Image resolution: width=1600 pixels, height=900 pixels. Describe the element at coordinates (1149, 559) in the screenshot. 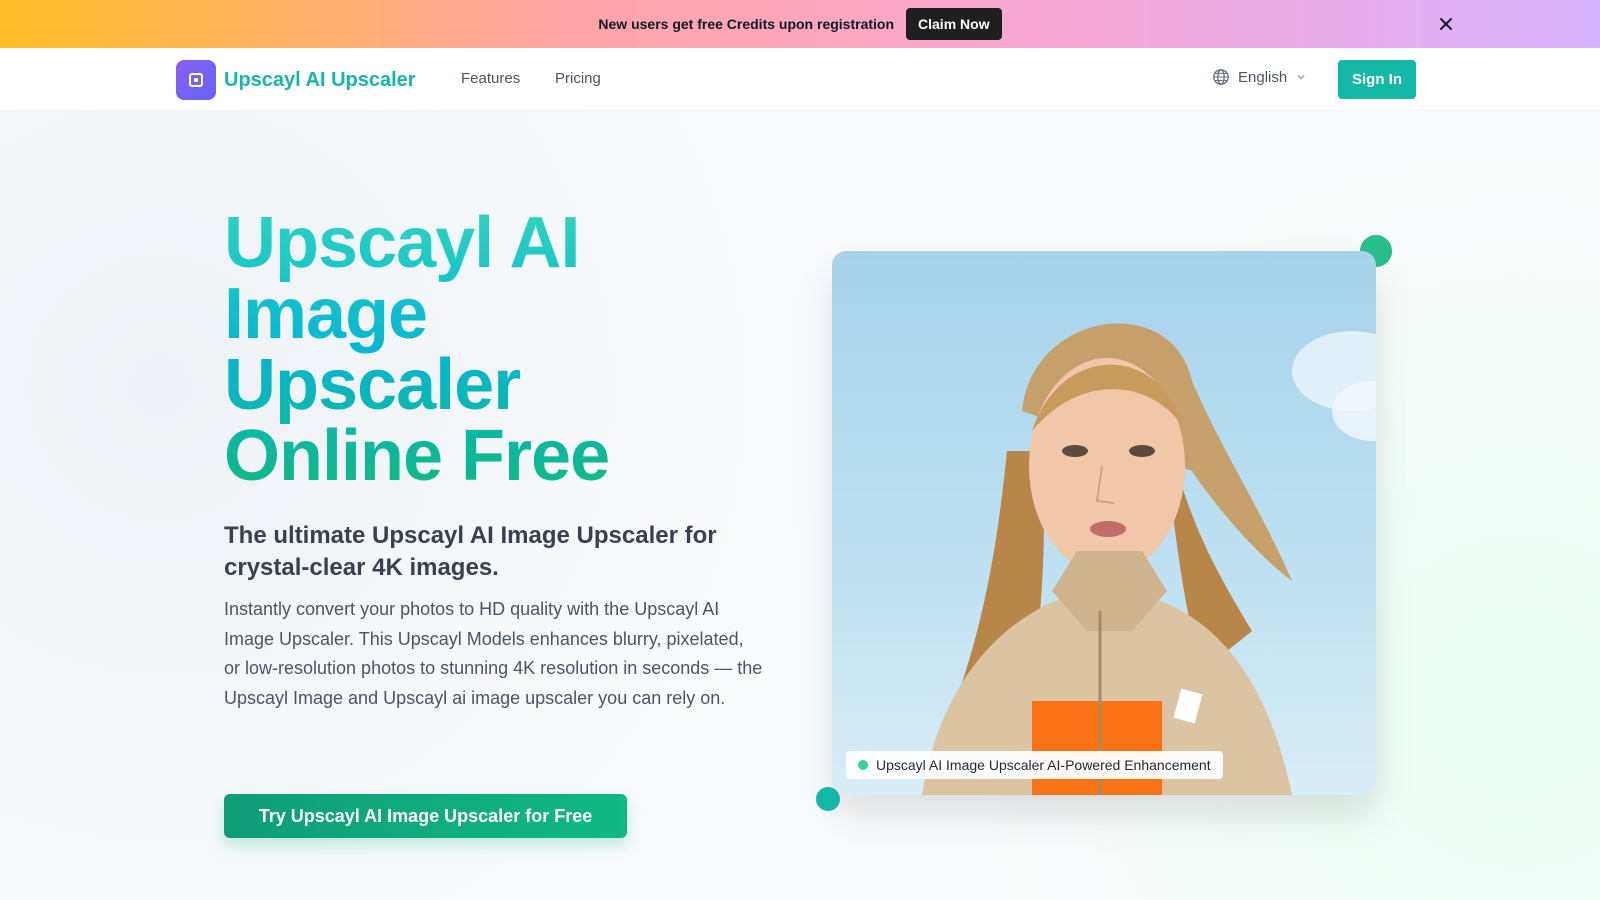

I see `portrait-illustration` at that location.